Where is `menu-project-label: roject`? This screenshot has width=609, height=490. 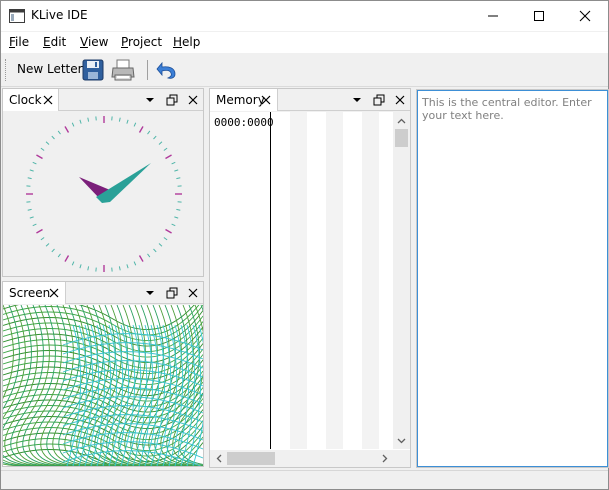
menu-project-label: roject is located at coordinates (145, 42).